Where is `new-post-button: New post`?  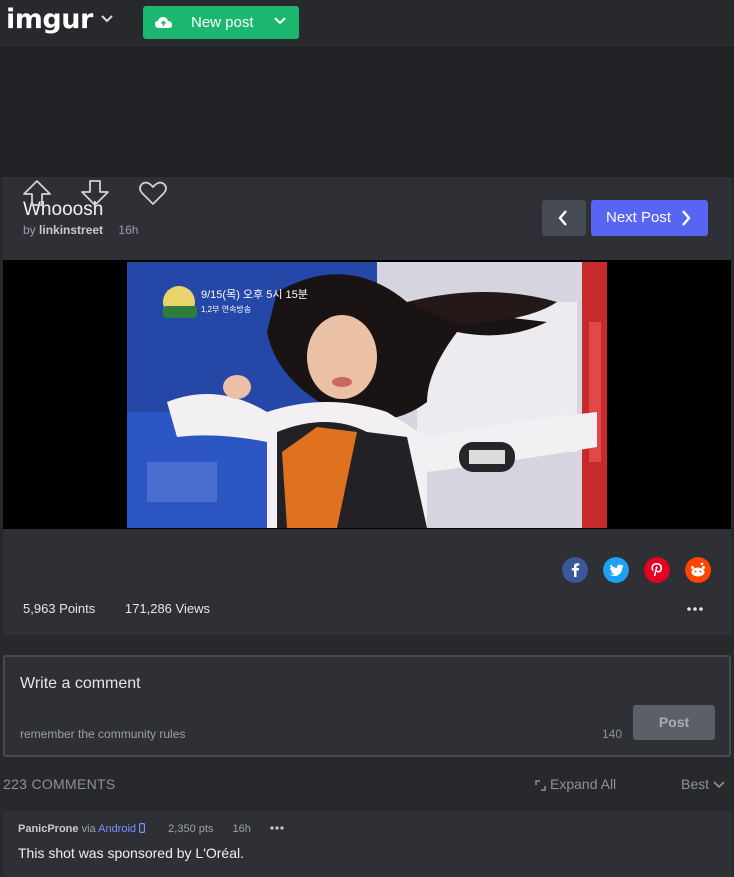
new-post-button: New post is located at coordinates (221, 22).